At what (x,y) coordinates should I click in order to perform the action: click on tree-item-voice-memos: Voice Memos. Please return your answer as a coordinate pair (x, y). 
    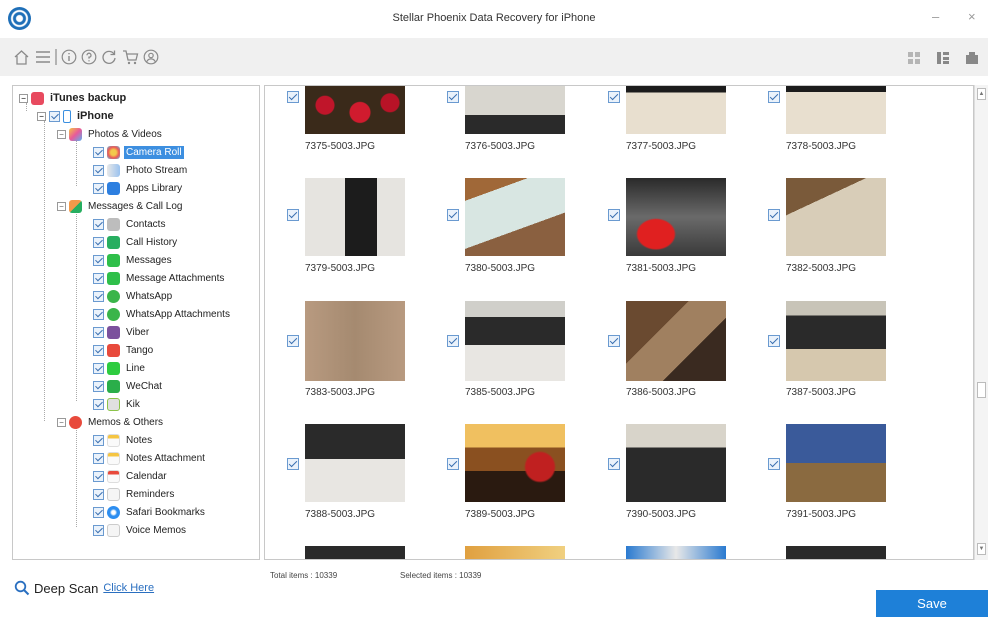
    Looking at the image, I should click on (140, 530).